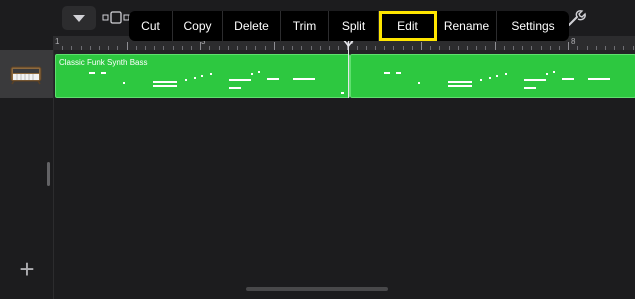 The image size is (635, 299). What do you see at coordinates (305, 26) in the screenshot?
I see `menu-trim: Trim` at bounding box center [305, 26].